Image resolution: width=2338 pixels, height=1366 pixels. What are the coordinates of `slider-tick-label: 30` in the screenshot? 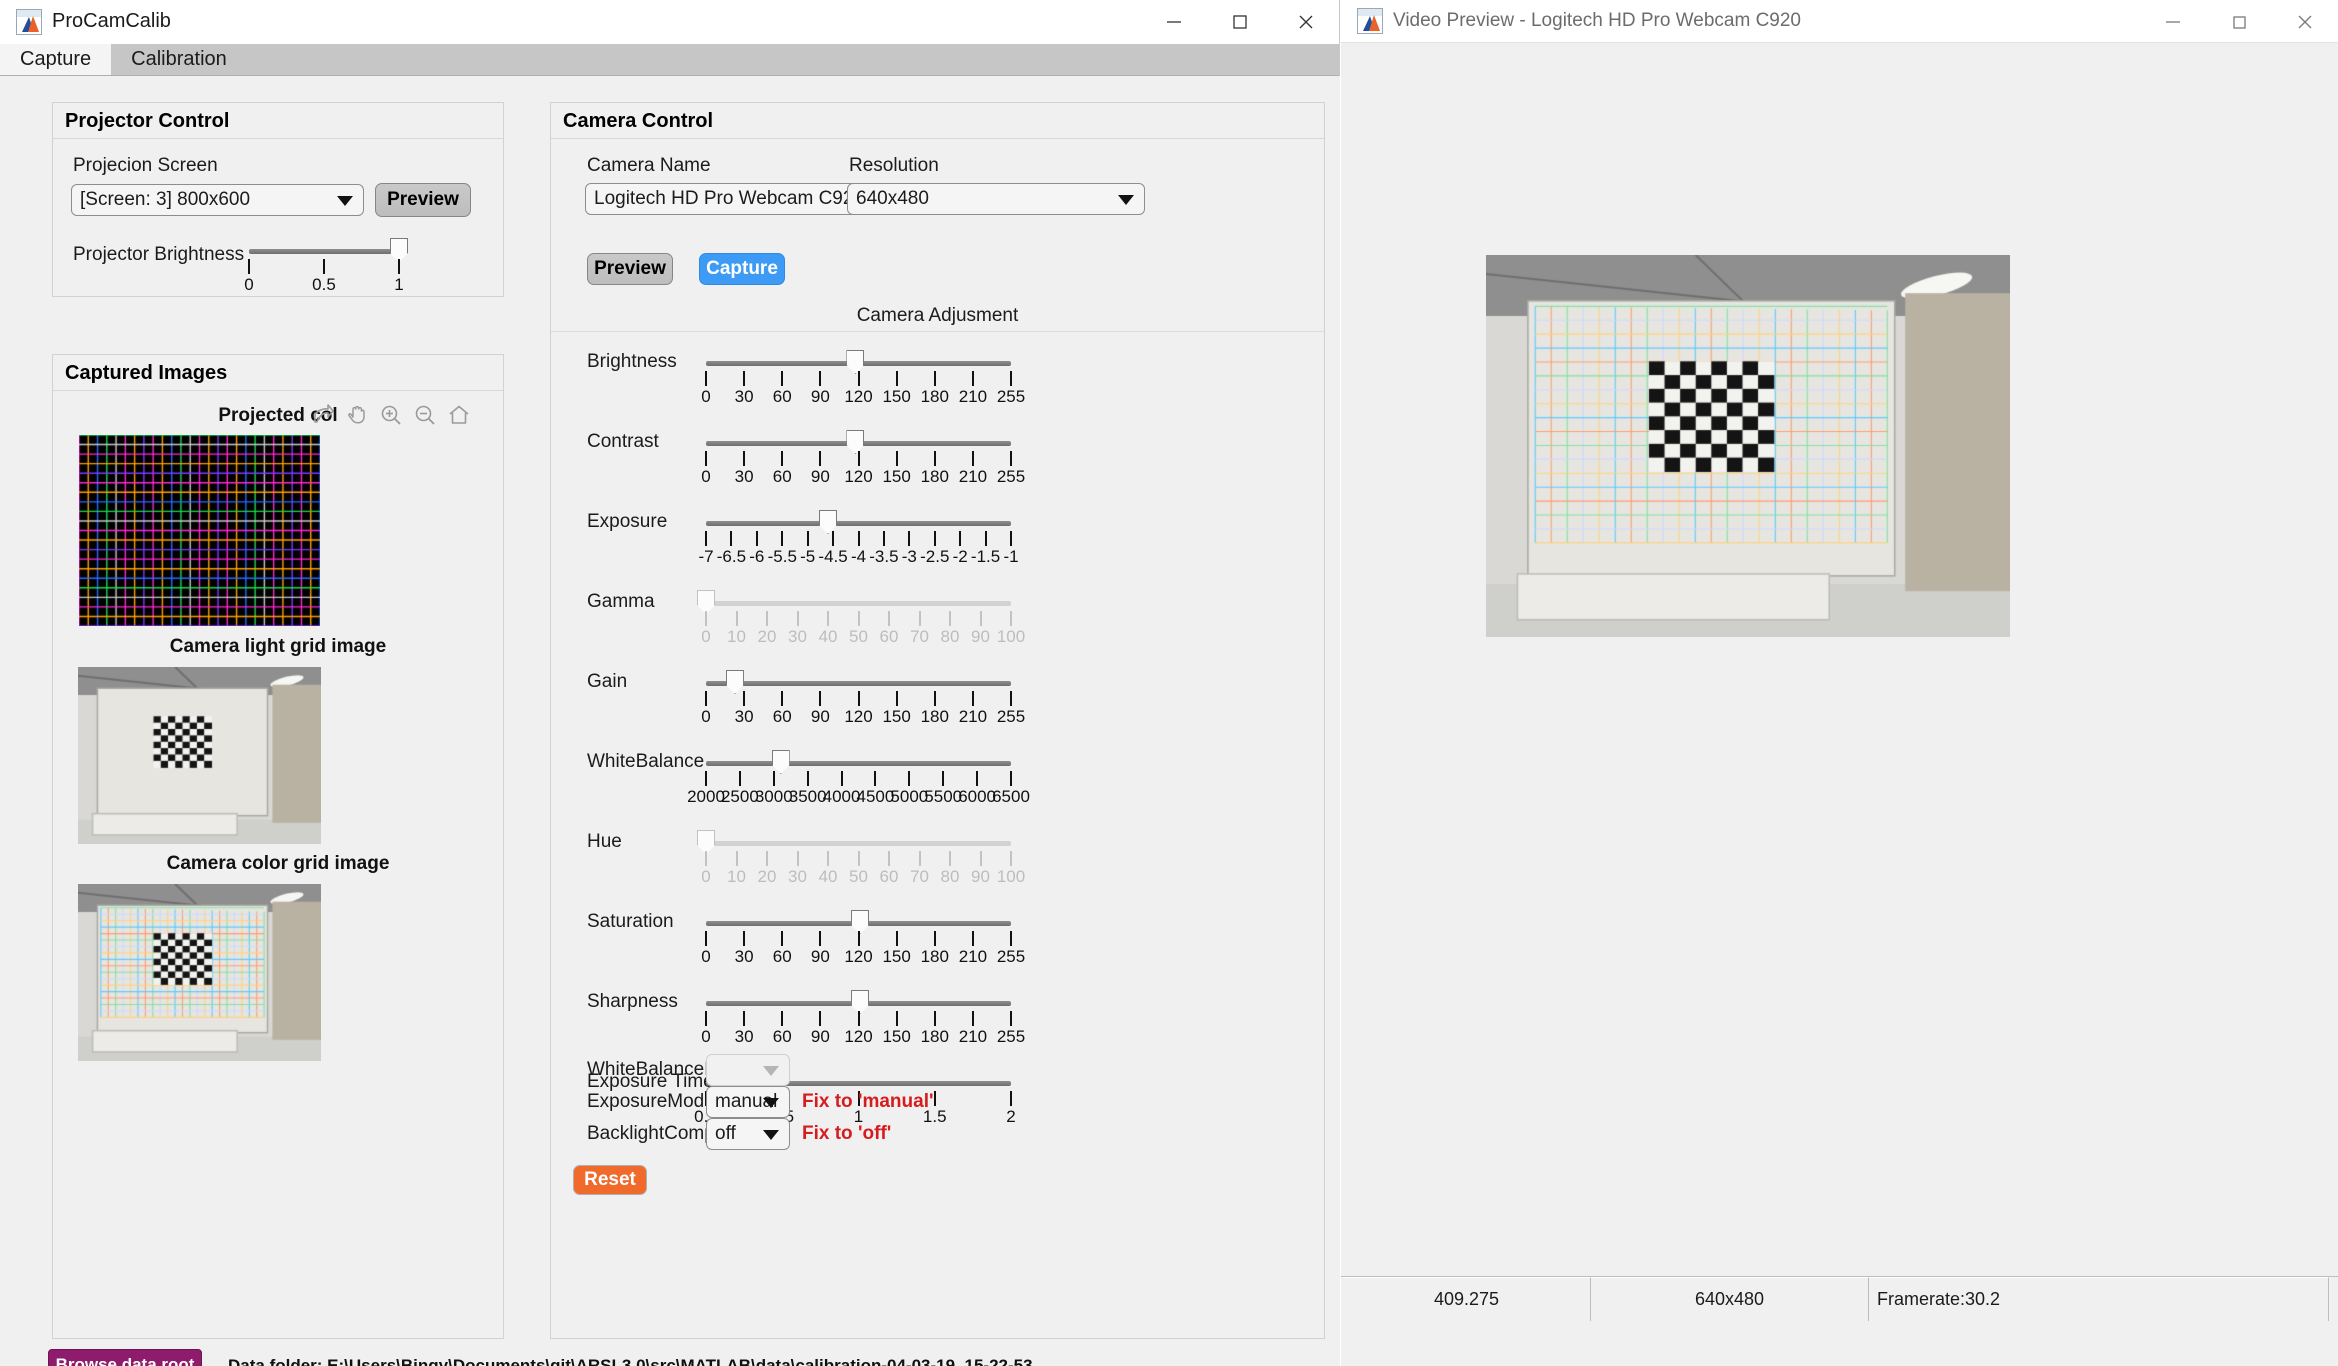 It's located at (797, 636).